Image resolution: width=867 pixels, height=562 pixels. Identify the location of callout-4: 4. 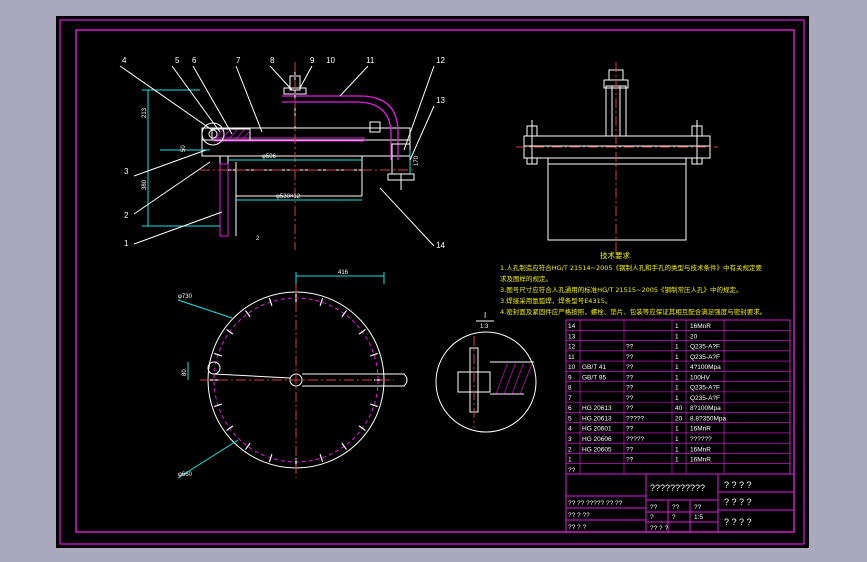
(124, 60).